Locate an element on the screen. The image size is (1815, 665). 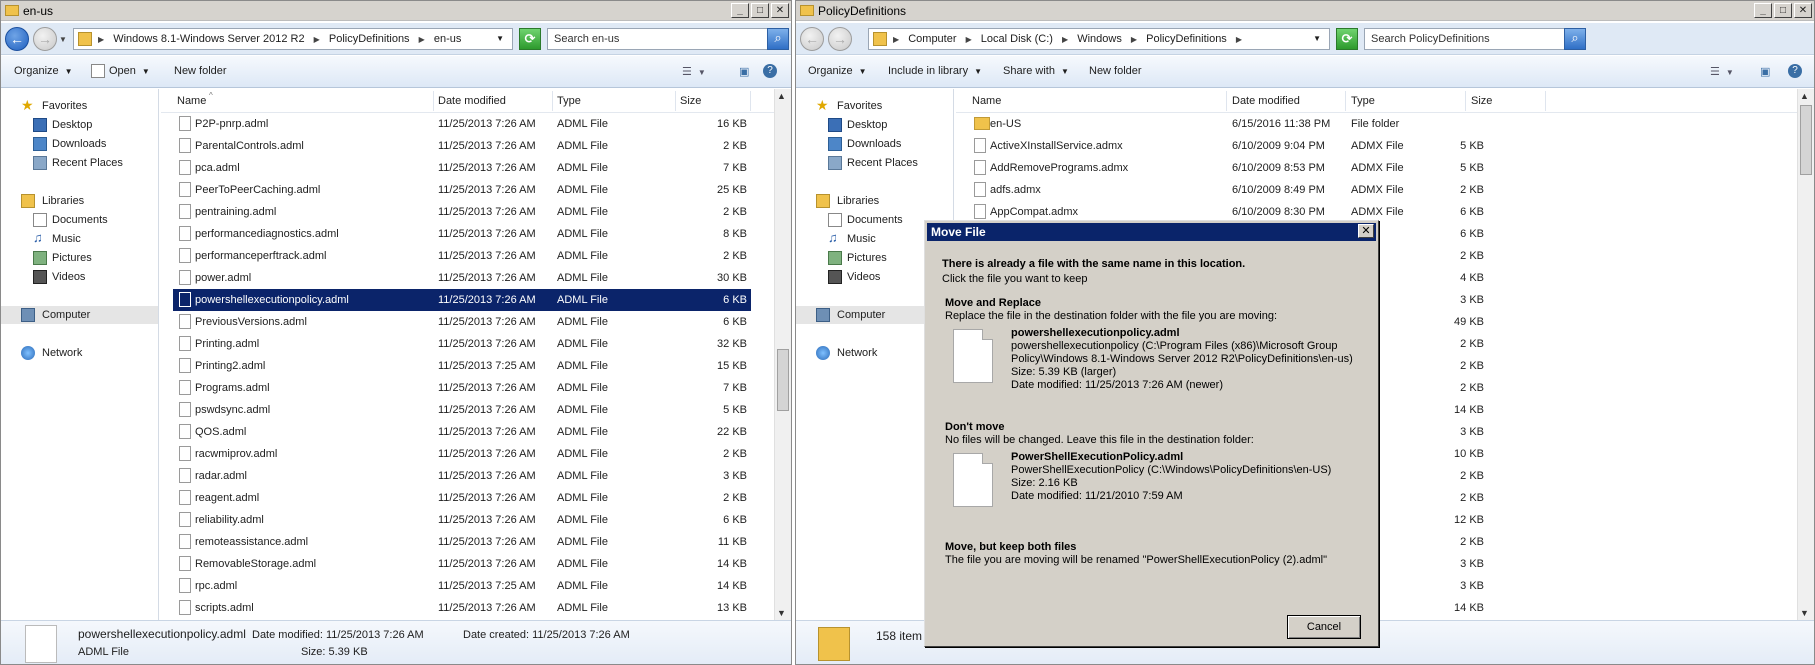
recent-pages-dropdown: ▼ is located at coordinates (63, 39).